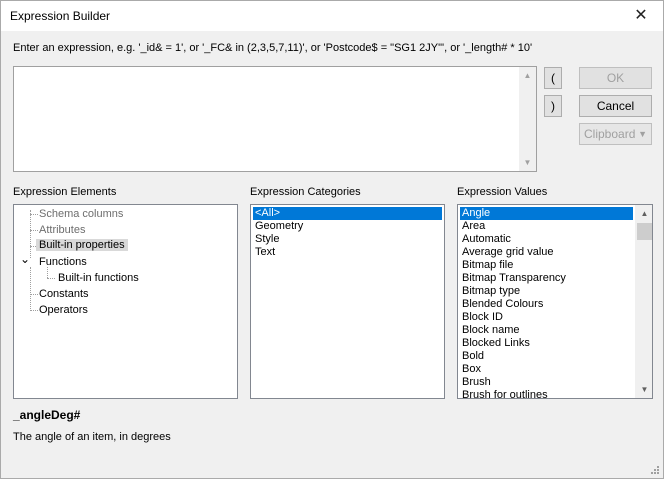 The width and height of the screenshot is (664, 479). What do you see at coordinates (332, 16) in the screenshot?
I see `title-bar: Expression Builder ✕` at bounding box center [332, 16].